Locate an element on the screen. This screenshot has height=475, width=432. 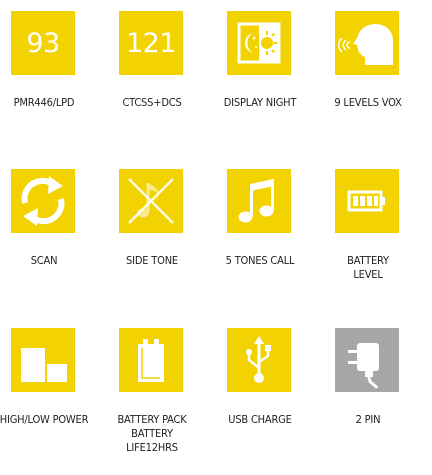
code-count: 121 is located at coordinates (151, 43).